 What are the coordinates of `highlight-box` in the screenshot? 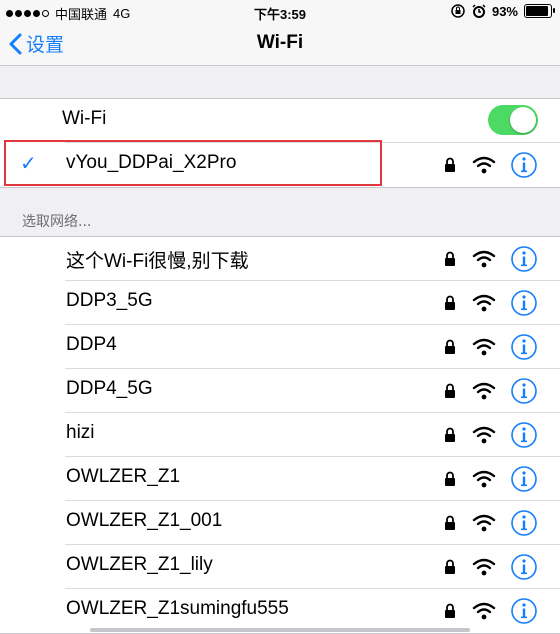 It's located at (193, 163).